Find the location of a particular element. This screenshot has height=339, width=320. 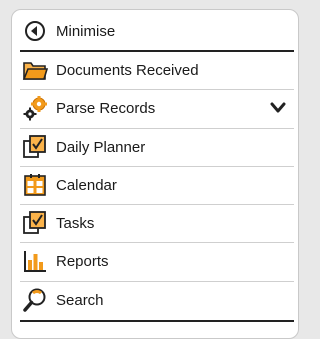

menu-item-label: Parse Records is located at coordinates (106, 108).